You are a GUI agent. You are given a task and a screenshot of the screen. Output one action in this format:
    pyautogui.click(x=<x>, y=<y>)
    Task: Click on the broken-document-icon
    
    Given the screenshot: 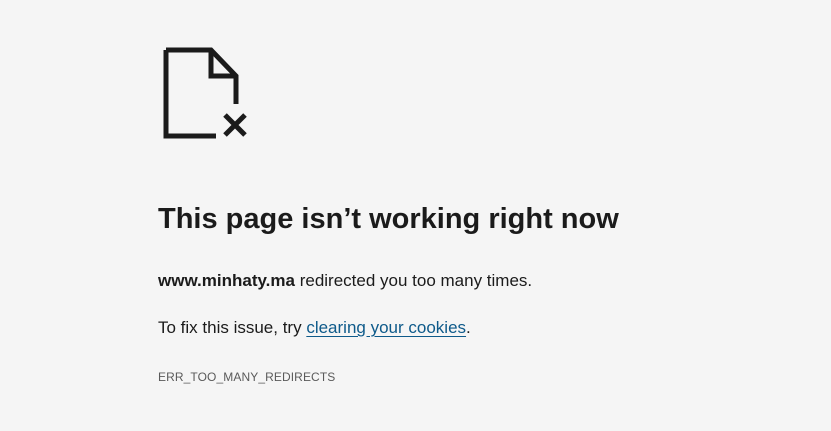 What is the action you would take?
    pyautogui.click(x=205, y=93)
    